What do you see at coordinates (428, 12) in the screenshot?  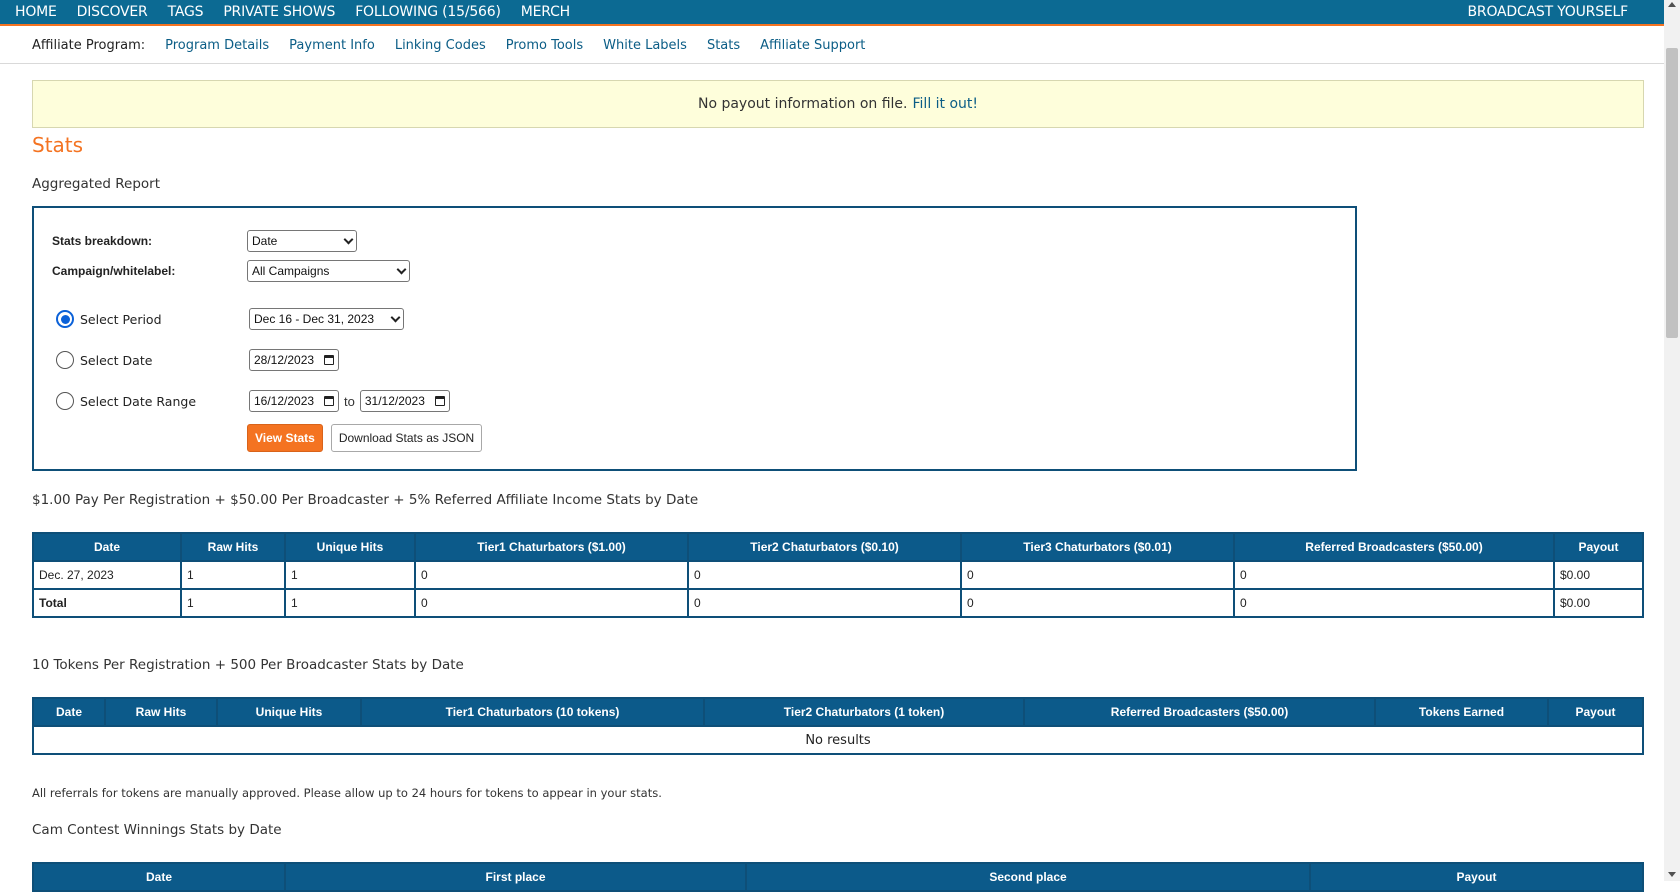 I see `nav-following: FOLLOWING (15/566)` at bounding box center [428, 12].